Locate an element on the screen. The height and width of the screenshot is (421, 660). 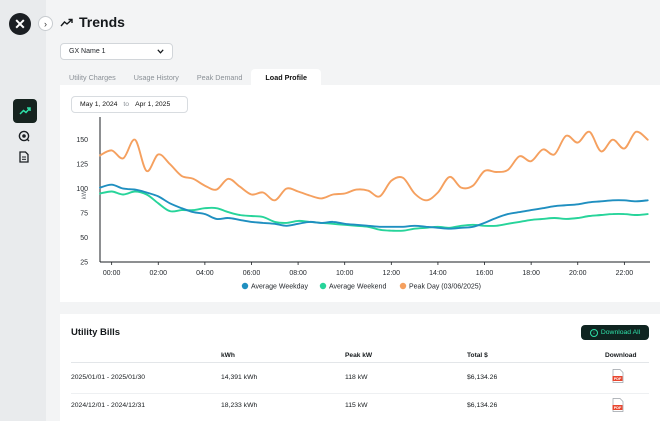
plug-gear-icon is located at coordinates (24, 136).